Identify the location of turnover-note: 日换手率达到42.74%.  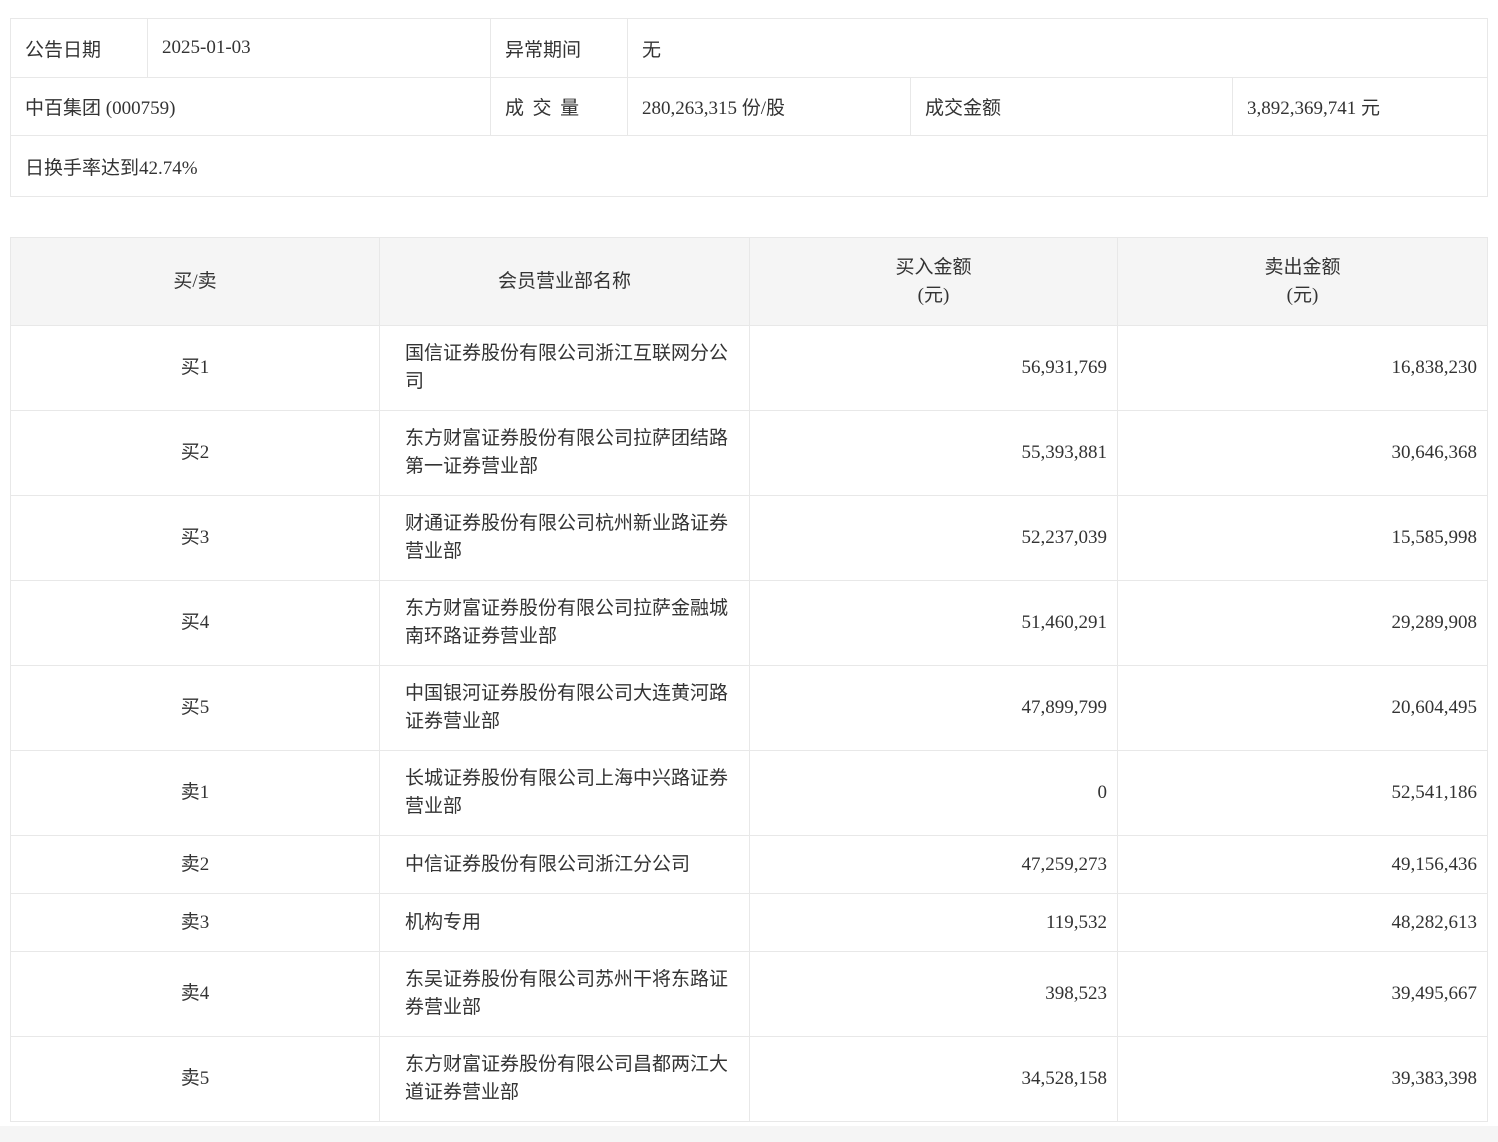
(111, 168).